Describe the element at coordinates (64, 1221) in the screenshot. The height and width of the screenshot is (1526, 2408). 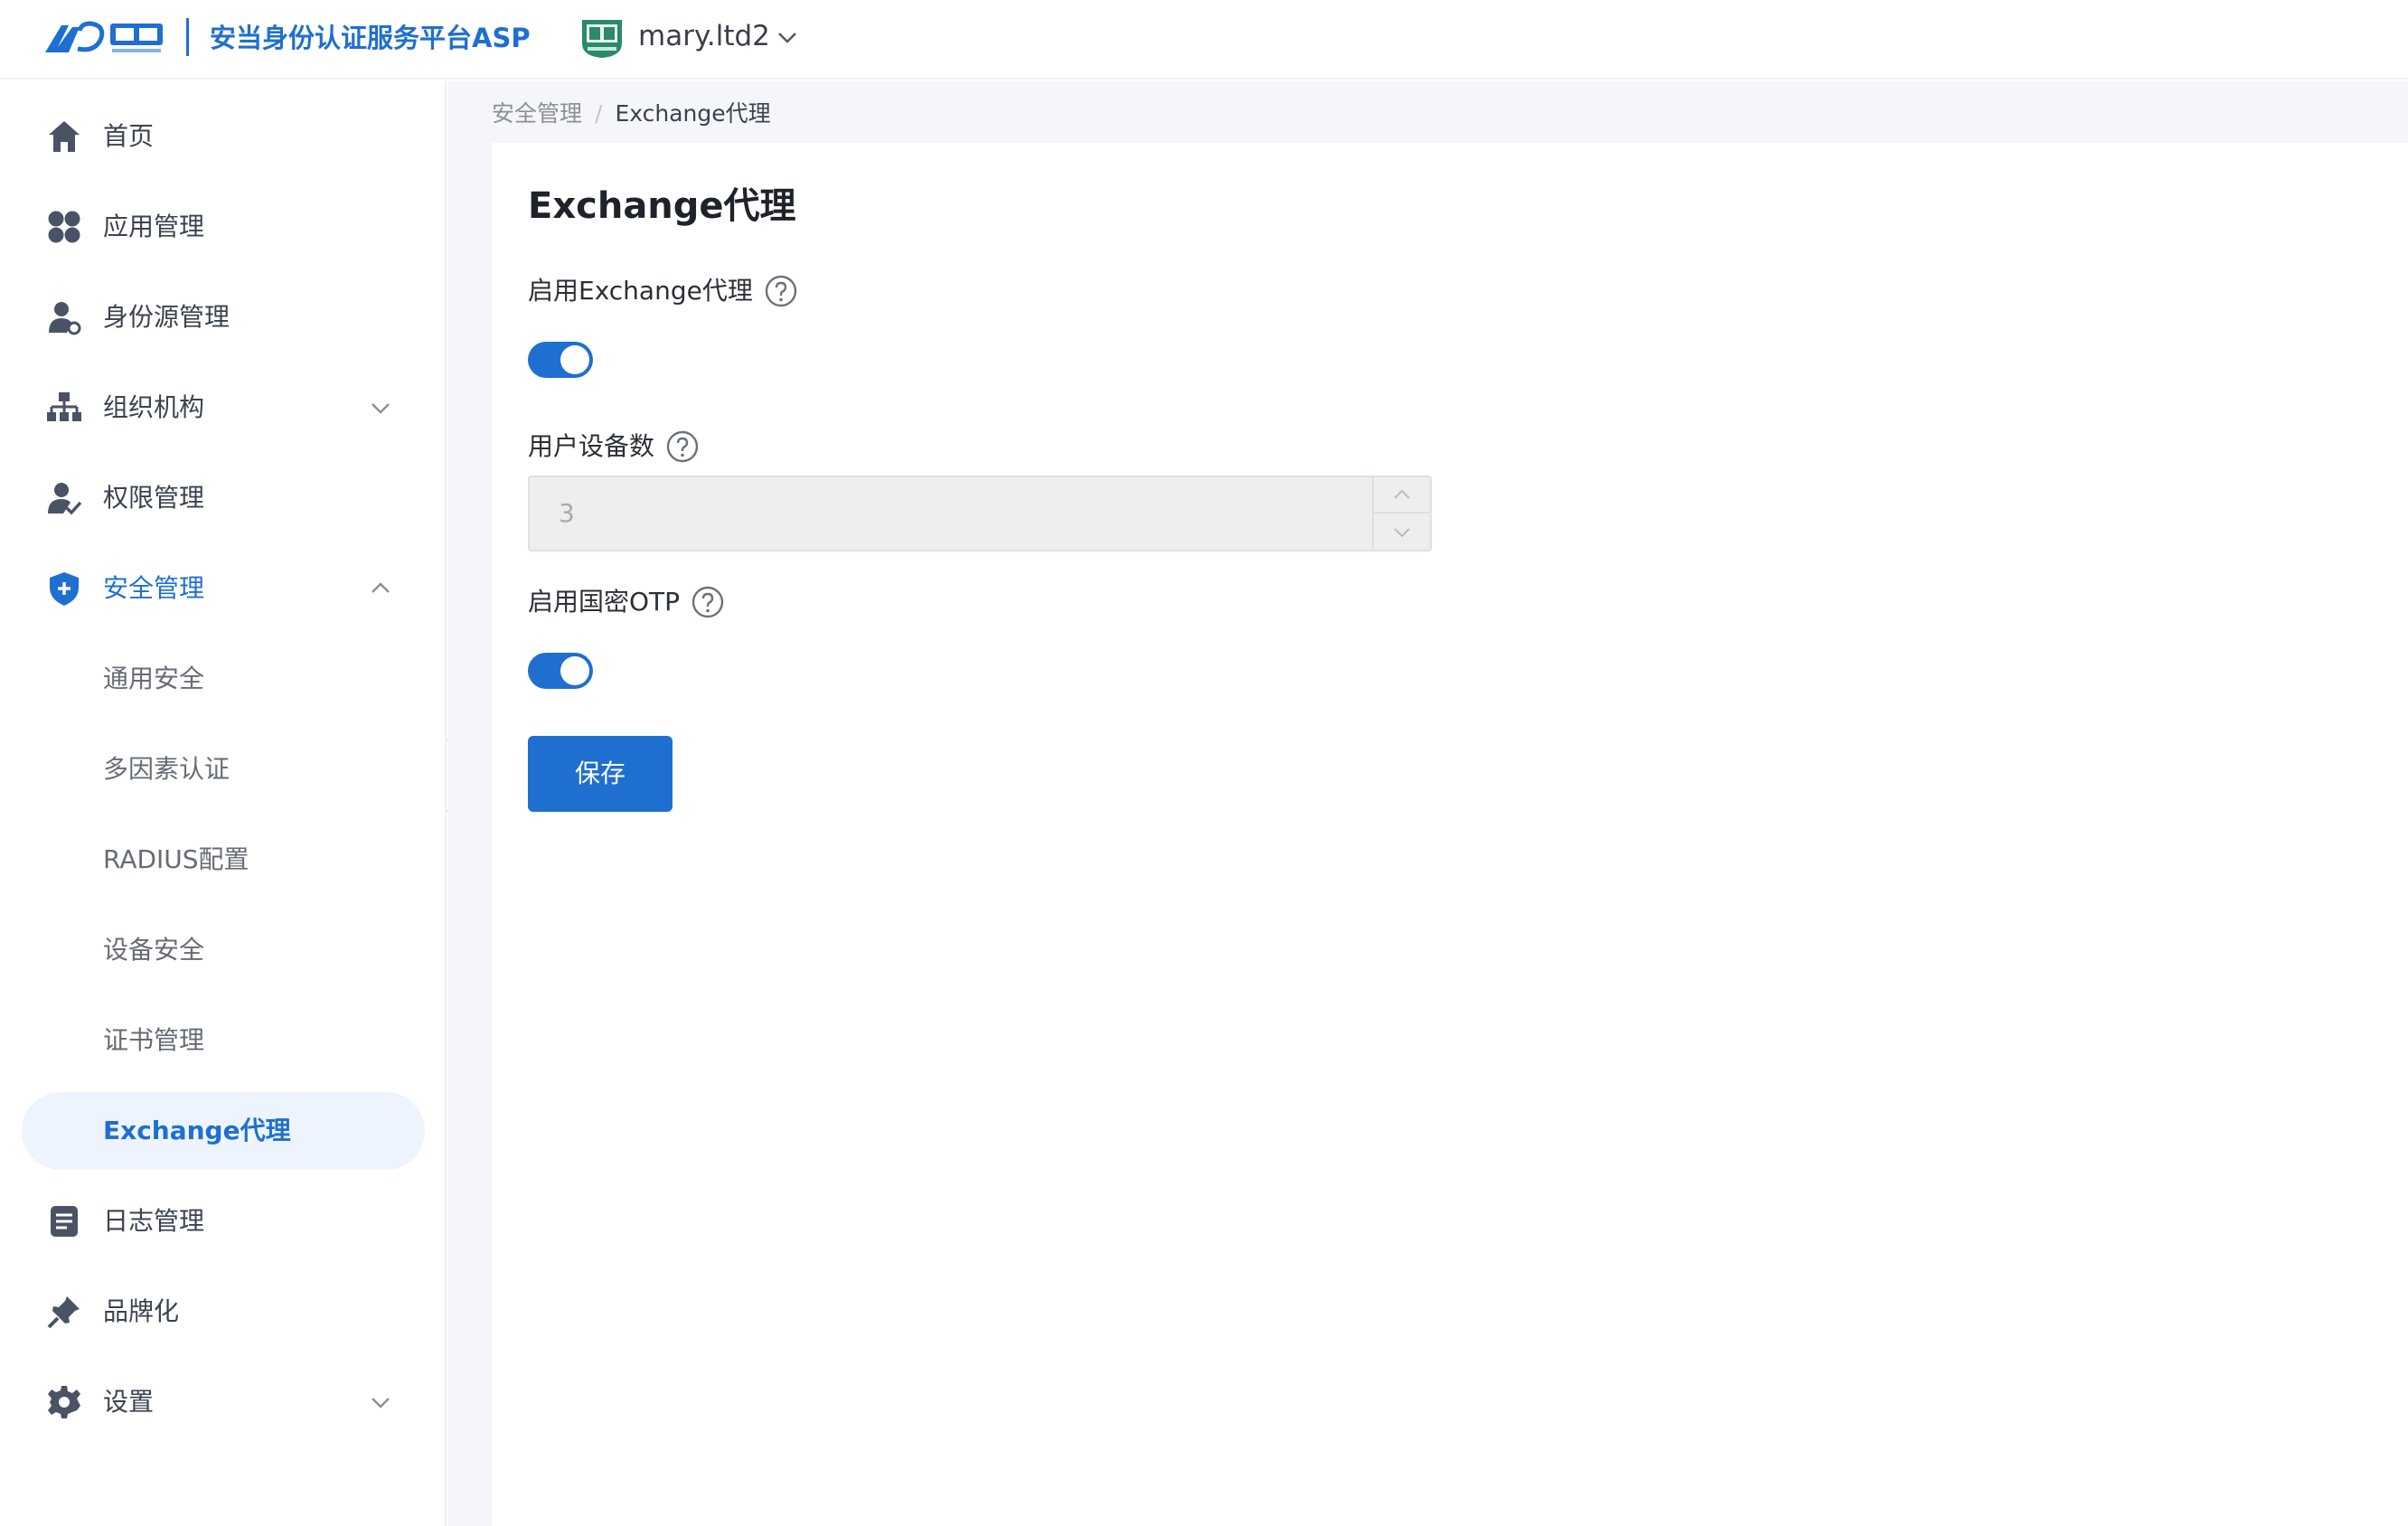
I see `log-icon` at that location.